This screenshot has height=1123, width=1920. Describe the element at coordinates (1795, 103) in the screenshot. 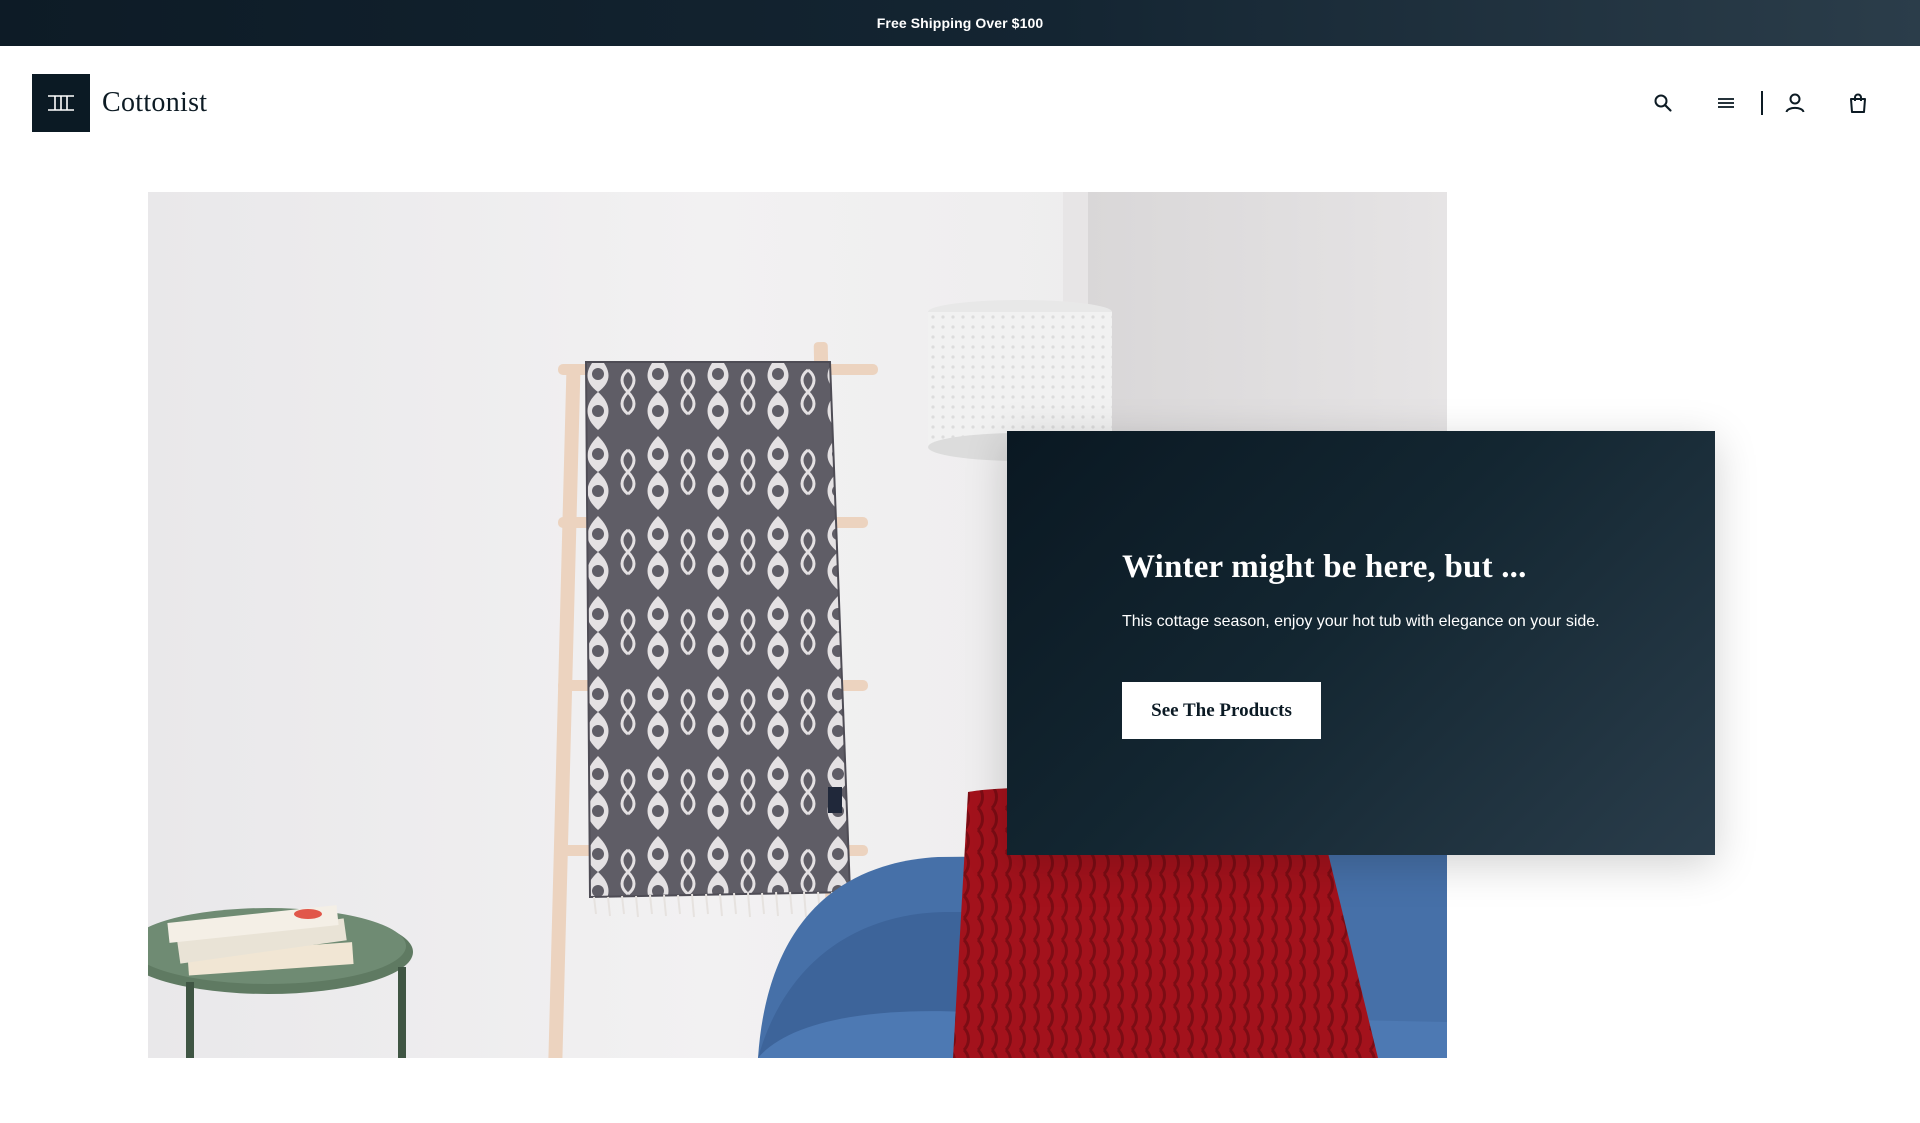

I see `account-icon` at that location.